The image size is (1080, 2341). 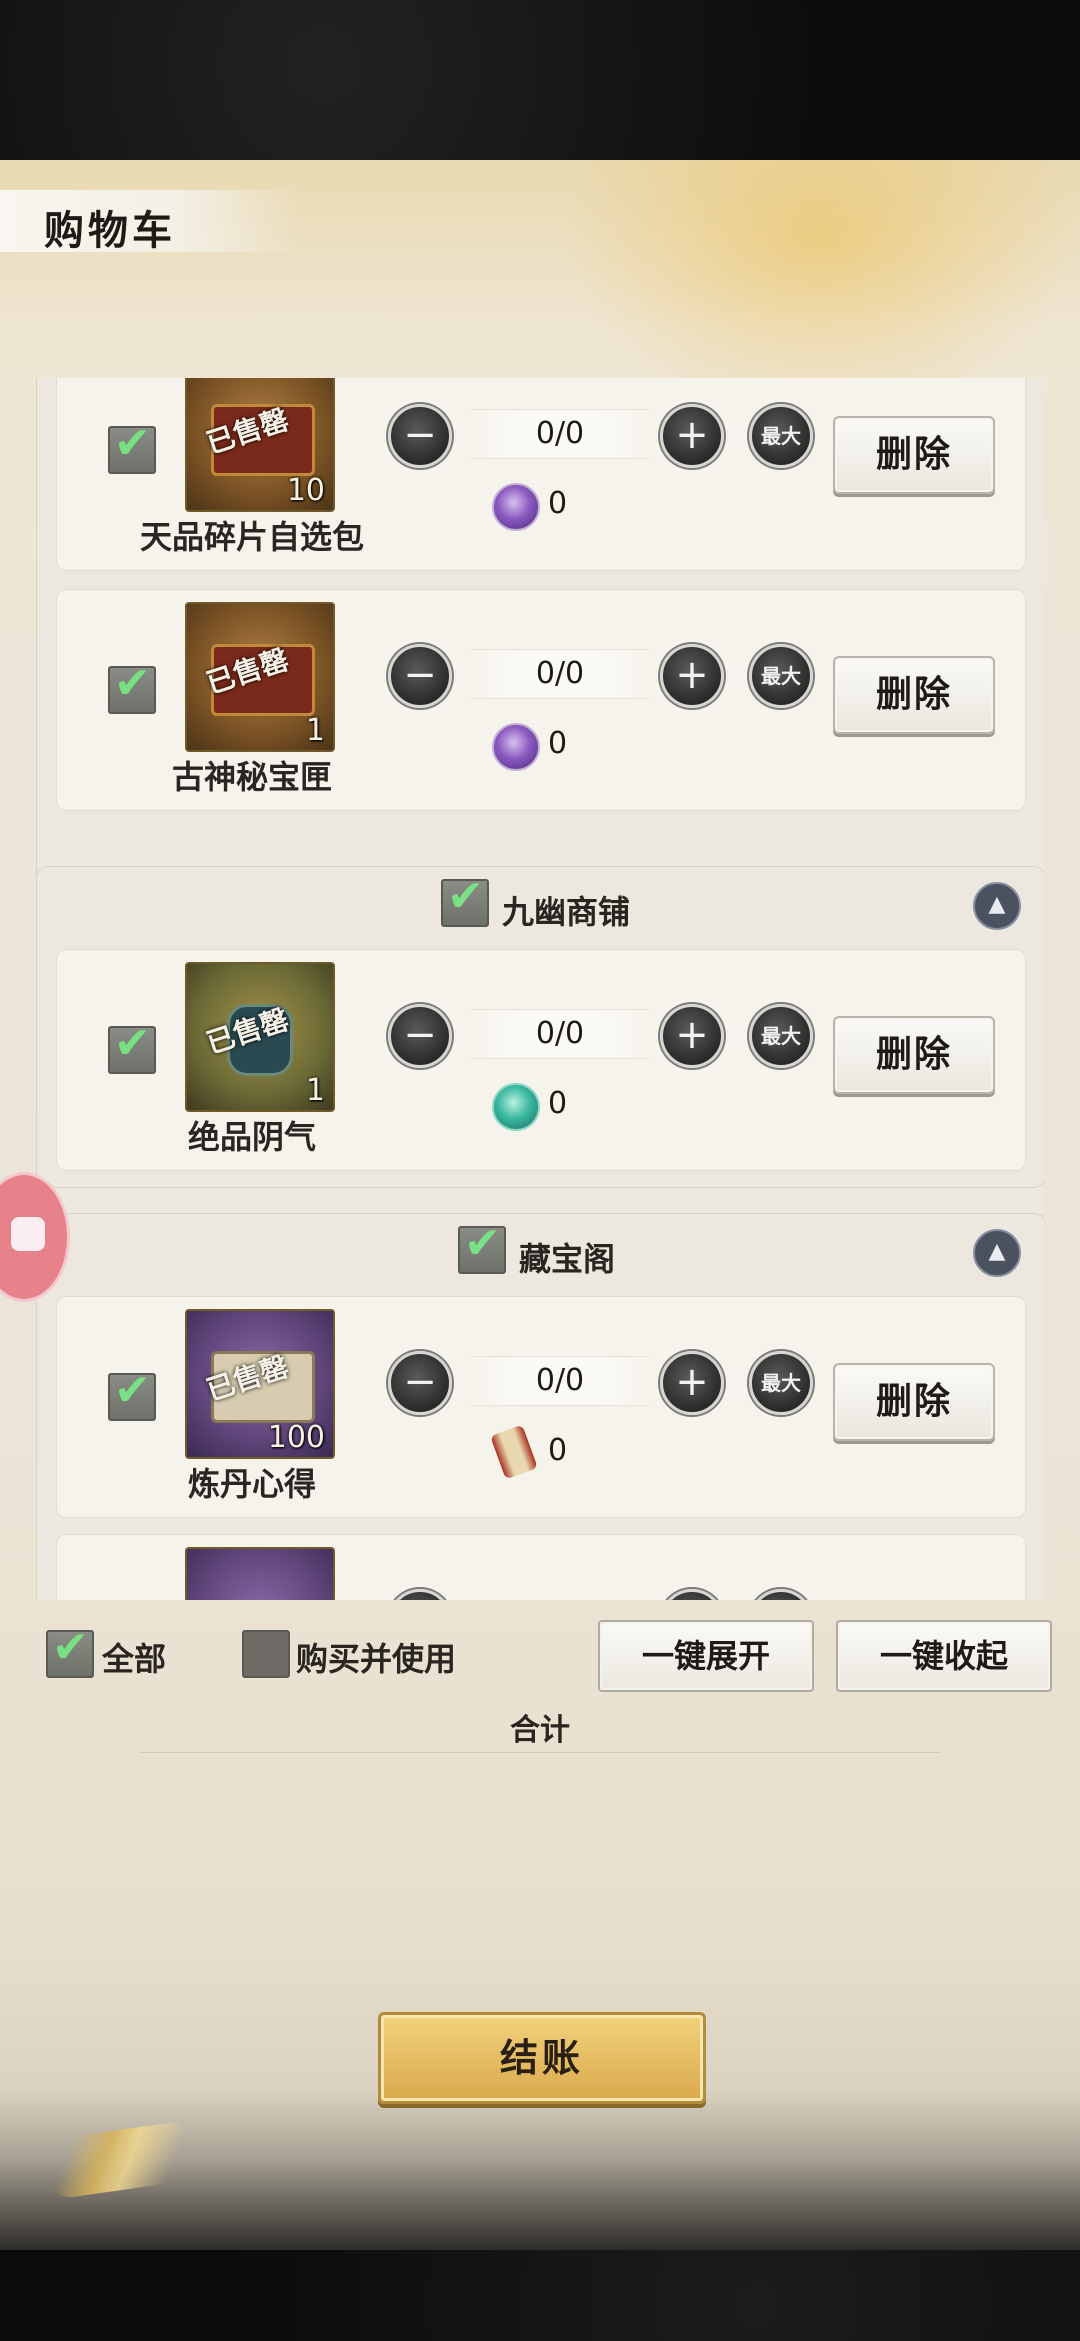 What do you see at coordinates (420, 1594) in the screenshot?
I see `decrease-button` at bounding box center [420, 1594].